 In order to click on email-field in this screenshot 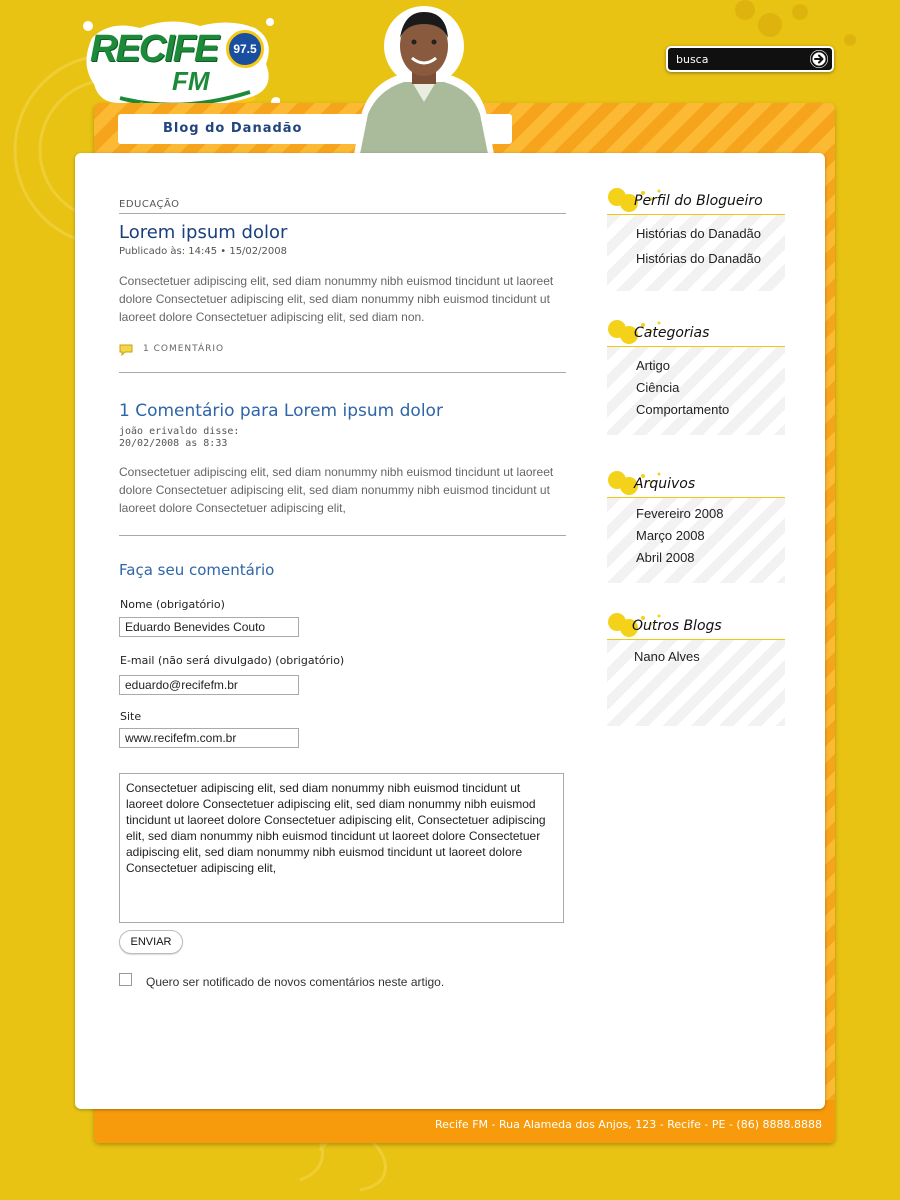, I will do `click(209, 685)`.